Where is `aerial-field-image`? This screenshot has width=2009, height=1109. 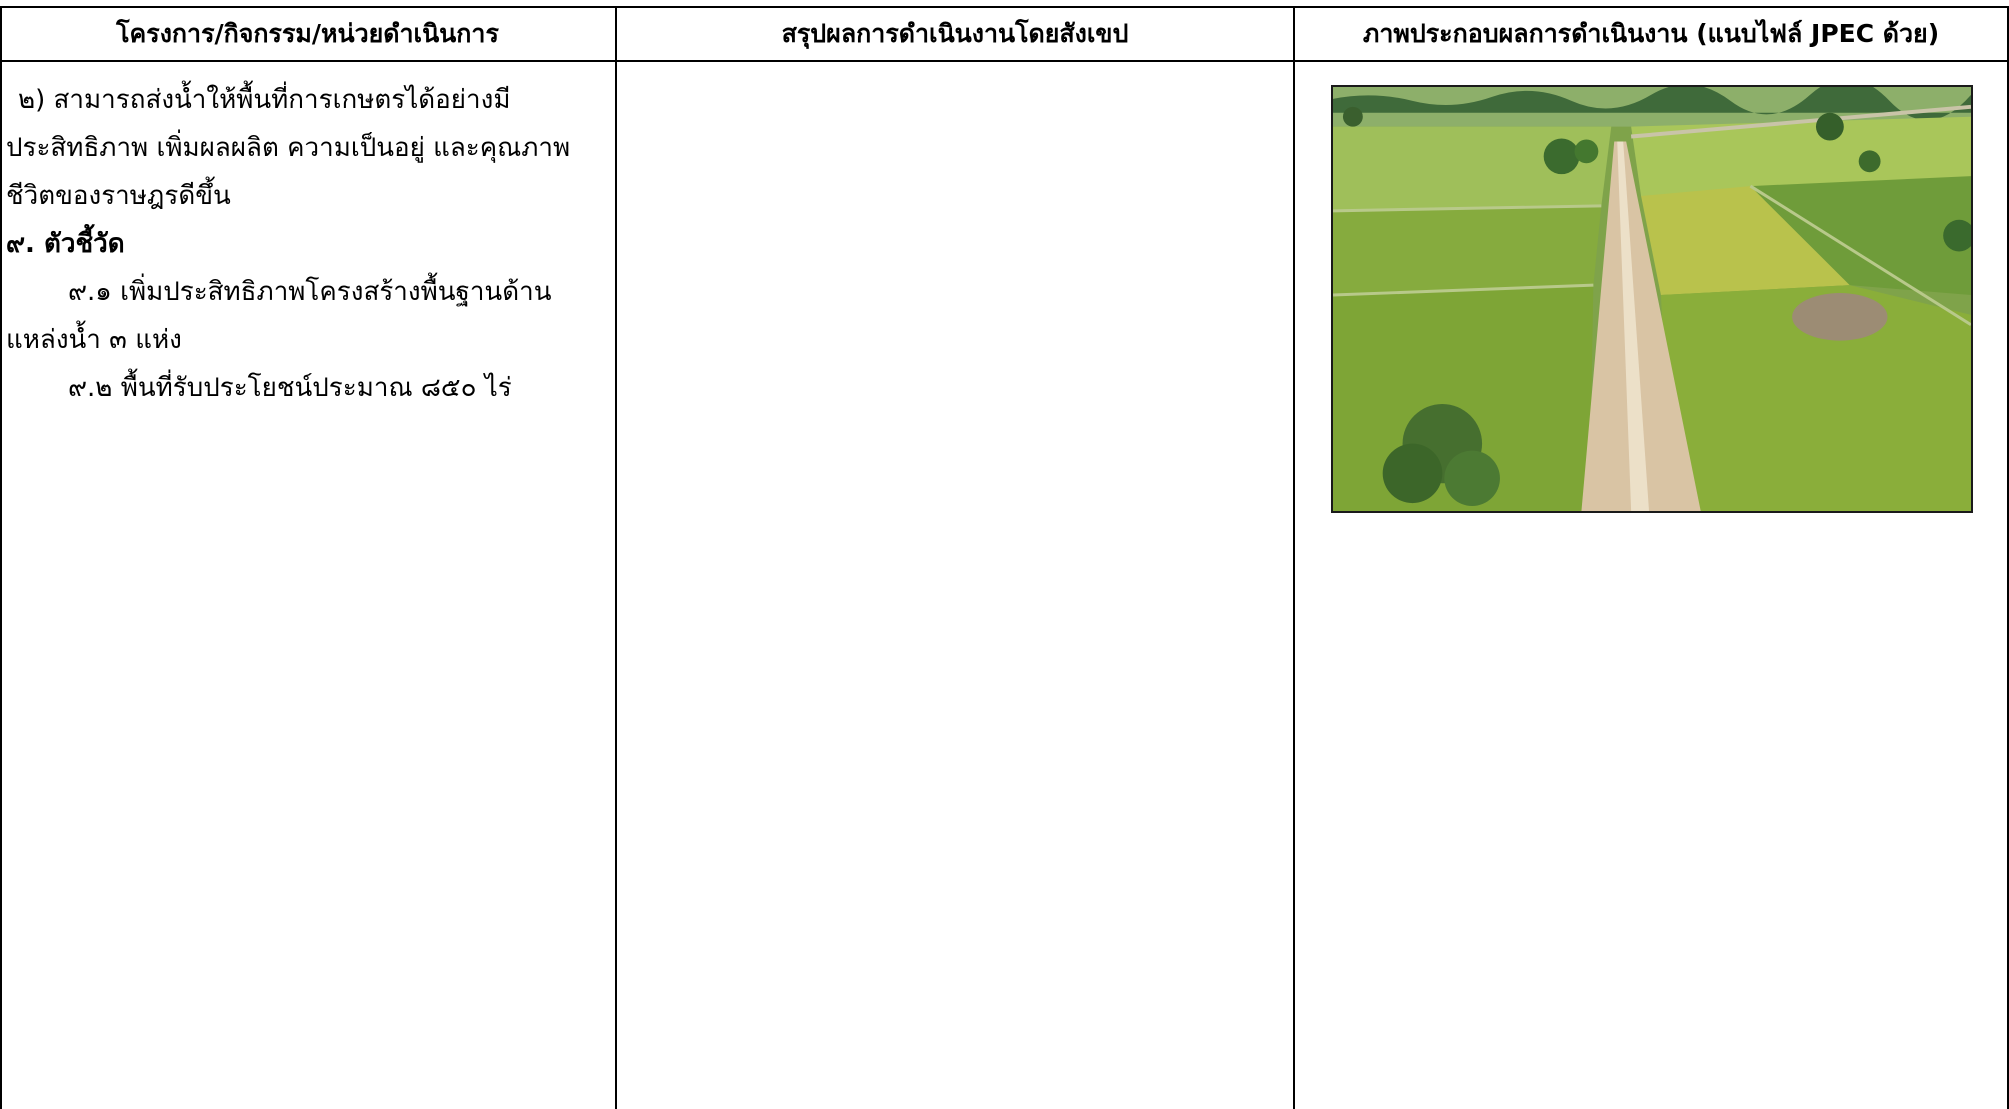 aerial-field-image is located at coordinates (1652, 299).